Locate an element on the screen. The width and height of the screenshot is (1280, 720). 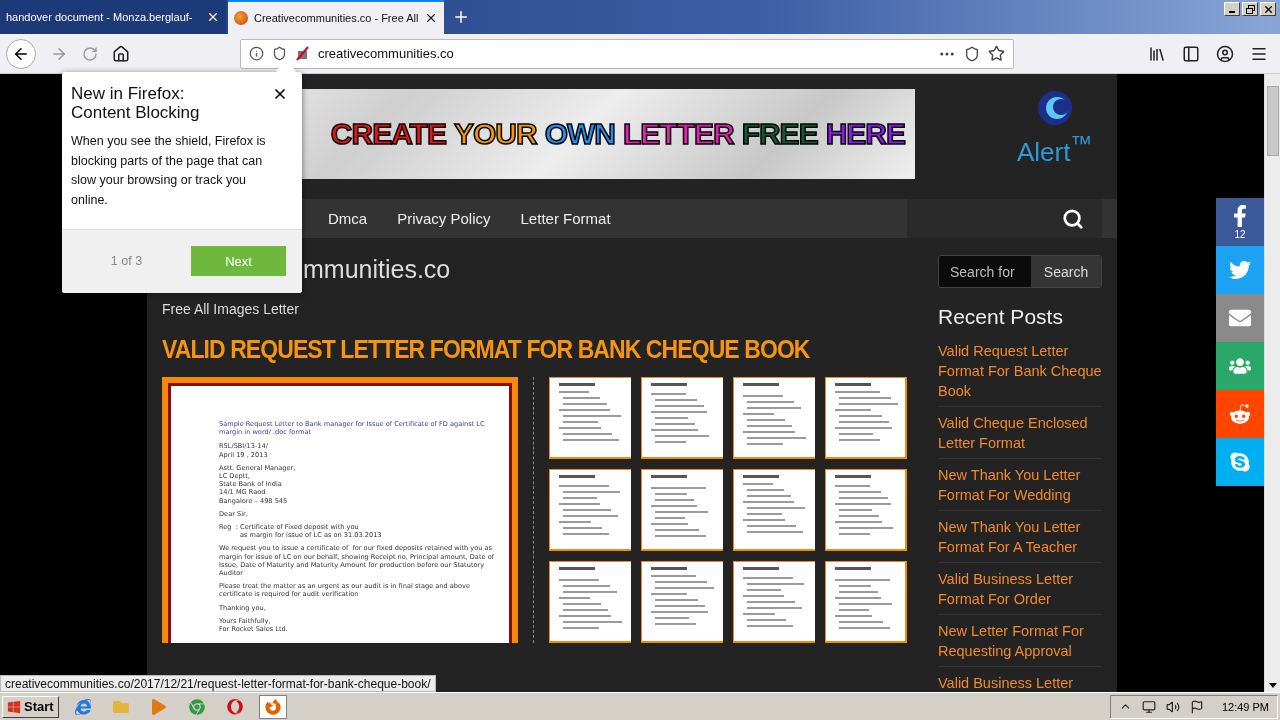
banner-word: OWN is located at coordinates (579, 134).